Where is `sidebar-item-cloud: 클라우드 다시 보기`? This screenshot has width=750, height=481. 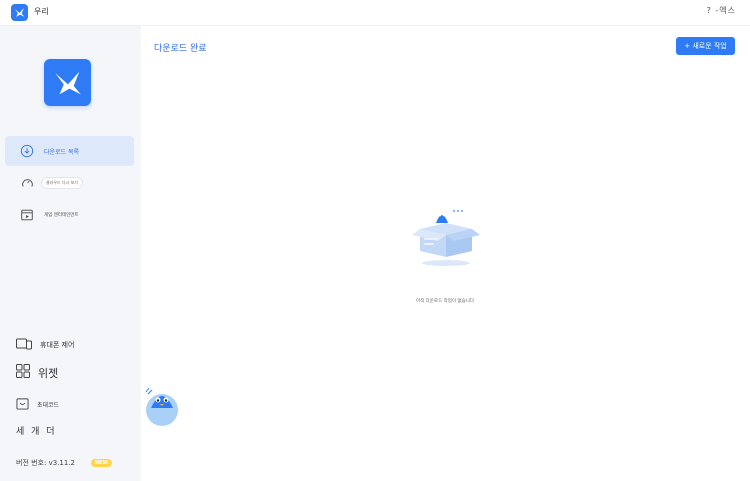
sidebar-item-cloud: 클라우드 다시 보기 is located at coordinates (69, 183).